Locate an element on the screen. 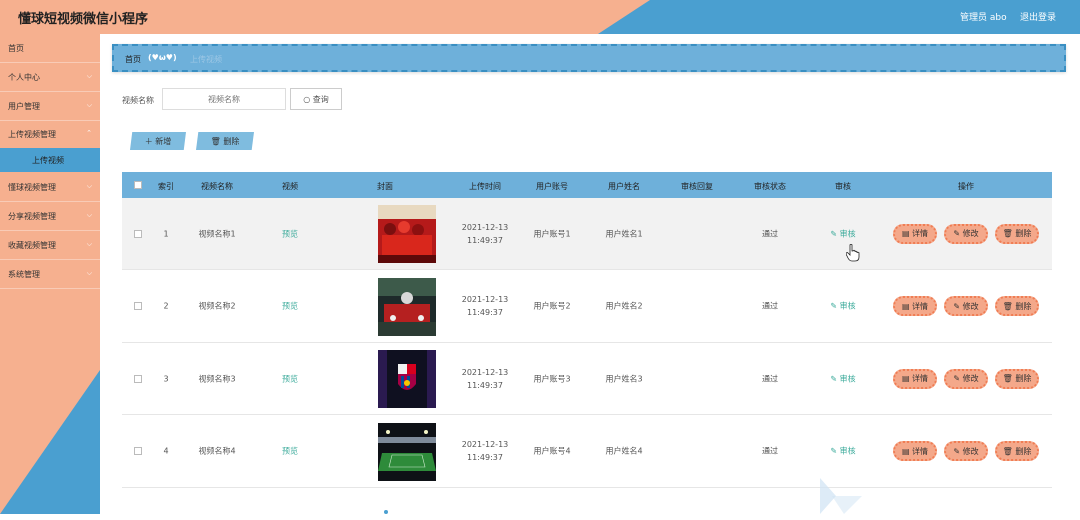 Image resolution: width=1080 pixels, height=520 pixels. column-header: 操作 is located at coordinates (966, 186).